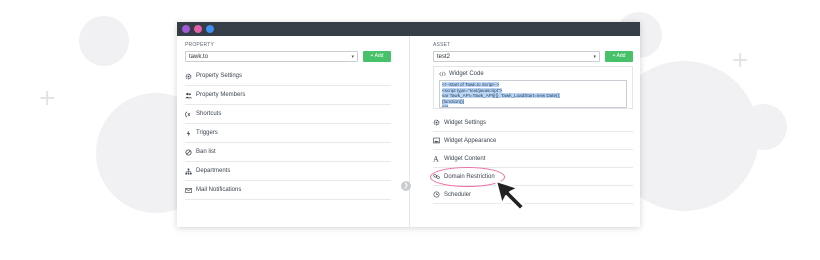  What do you see at coordinates (213, 171) in the screenshot?
I see `menu-item-label: Departments` at bounding box center [213, 171].